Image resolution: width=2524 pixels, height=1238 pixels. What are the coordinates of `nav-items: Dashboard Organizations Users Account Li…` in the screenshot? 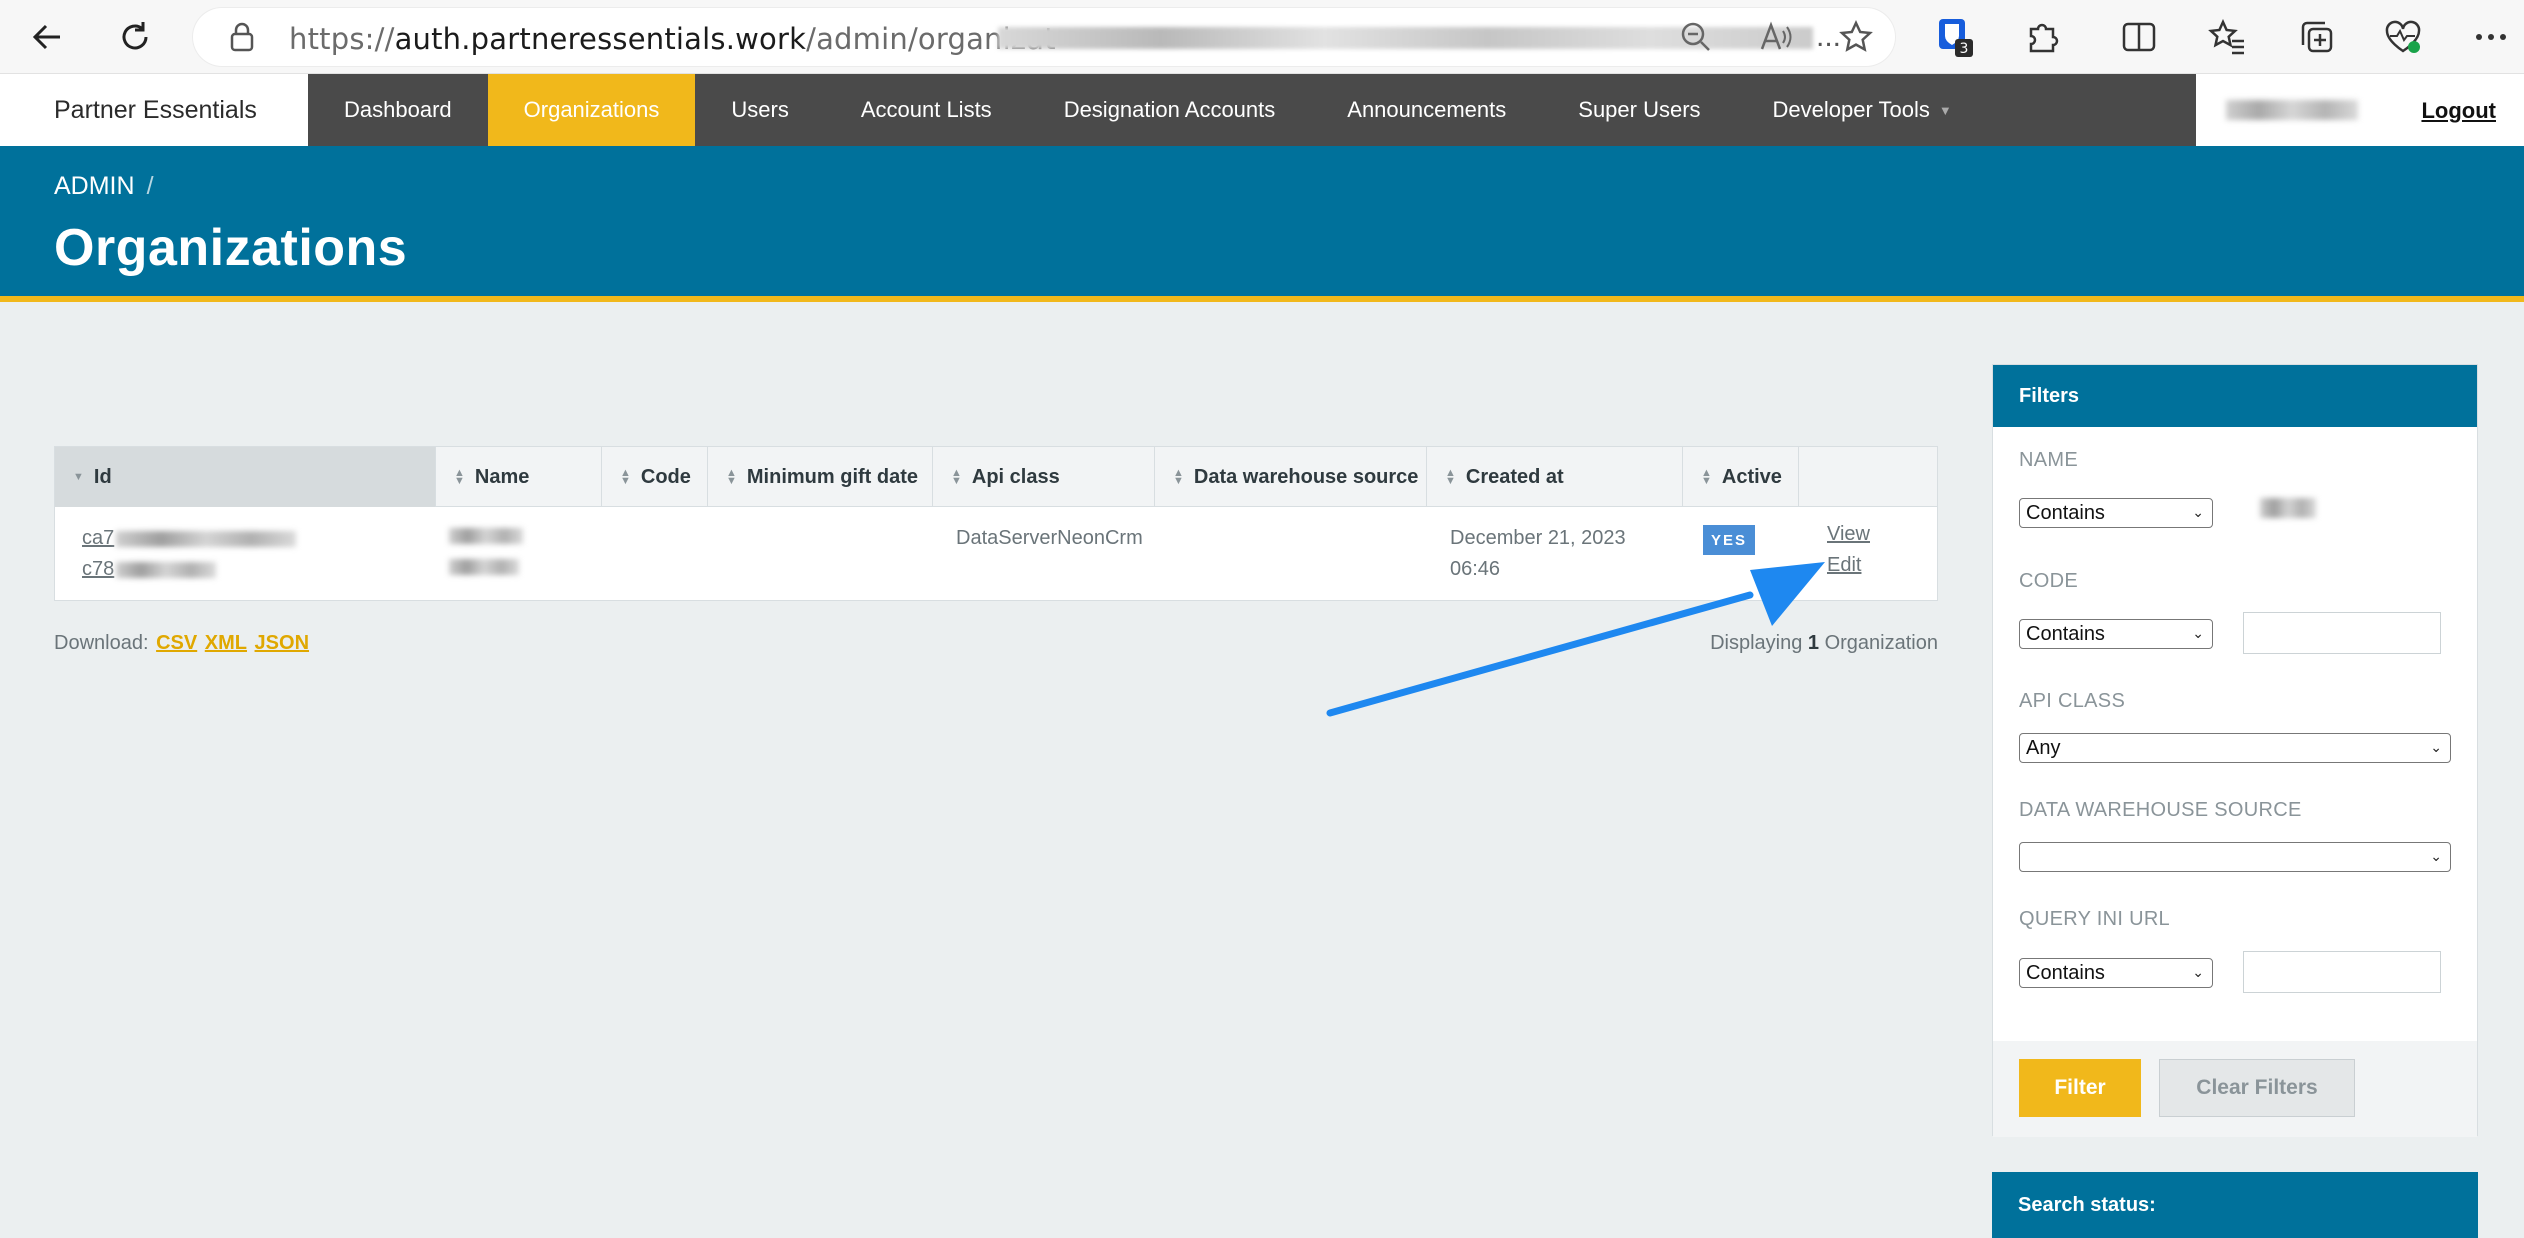 It's located at (1148, 110).